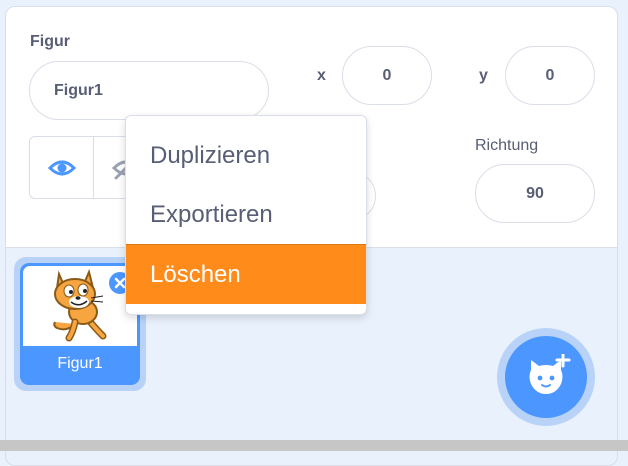  Describe the element at coordinates (50, 41) in the screenshot. I see `sprite-name-label: Figur` at that location.